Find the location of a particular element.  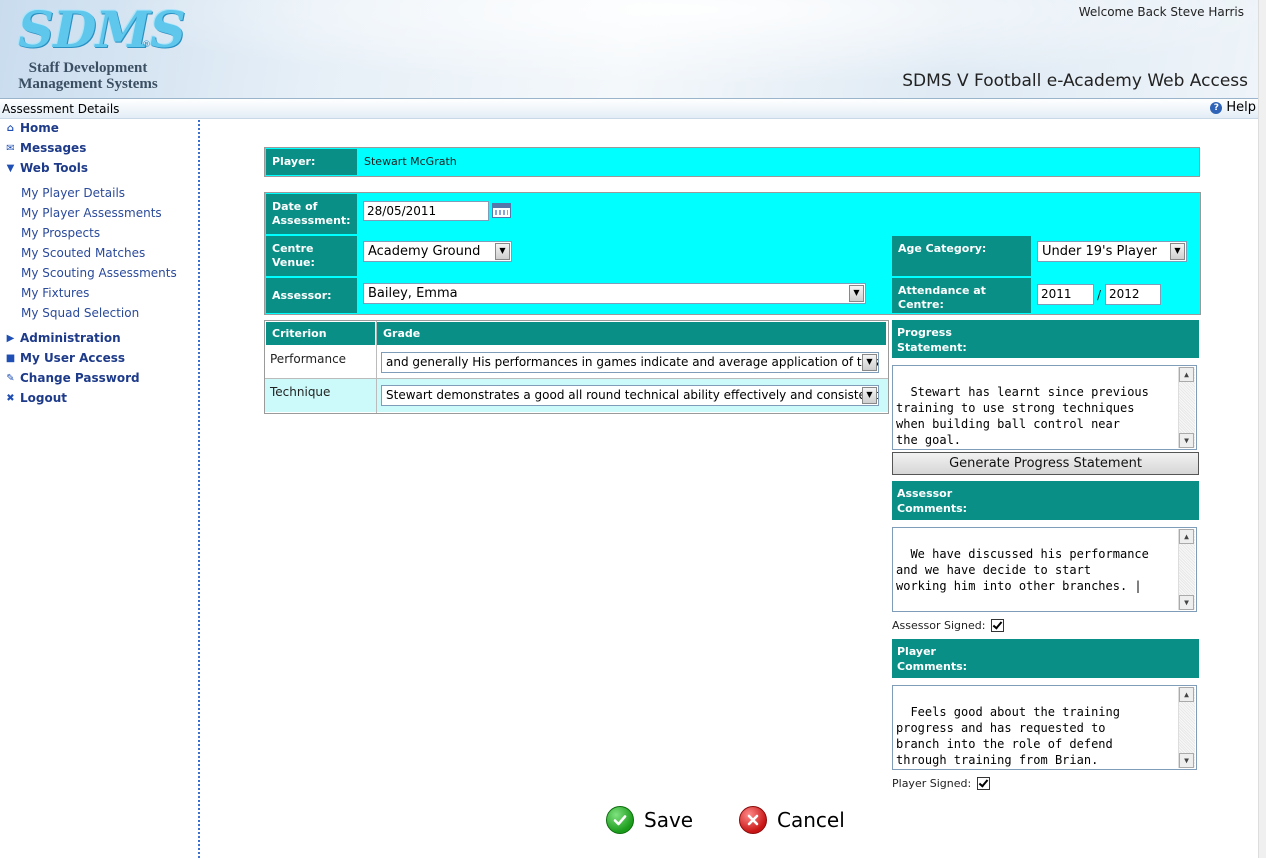

lock-icon: ■ is located at coordinates (10, 358).